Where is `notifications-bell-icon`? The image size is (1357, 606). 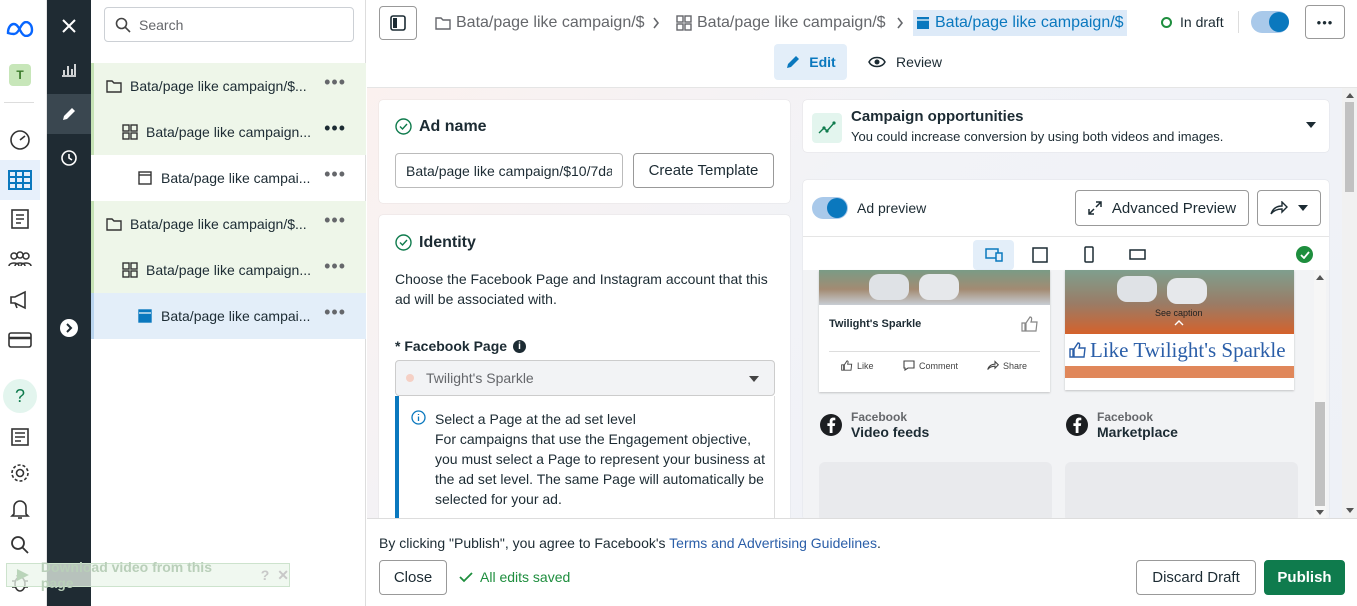 notifications-bell-icon is located at coordinates (20, 509).